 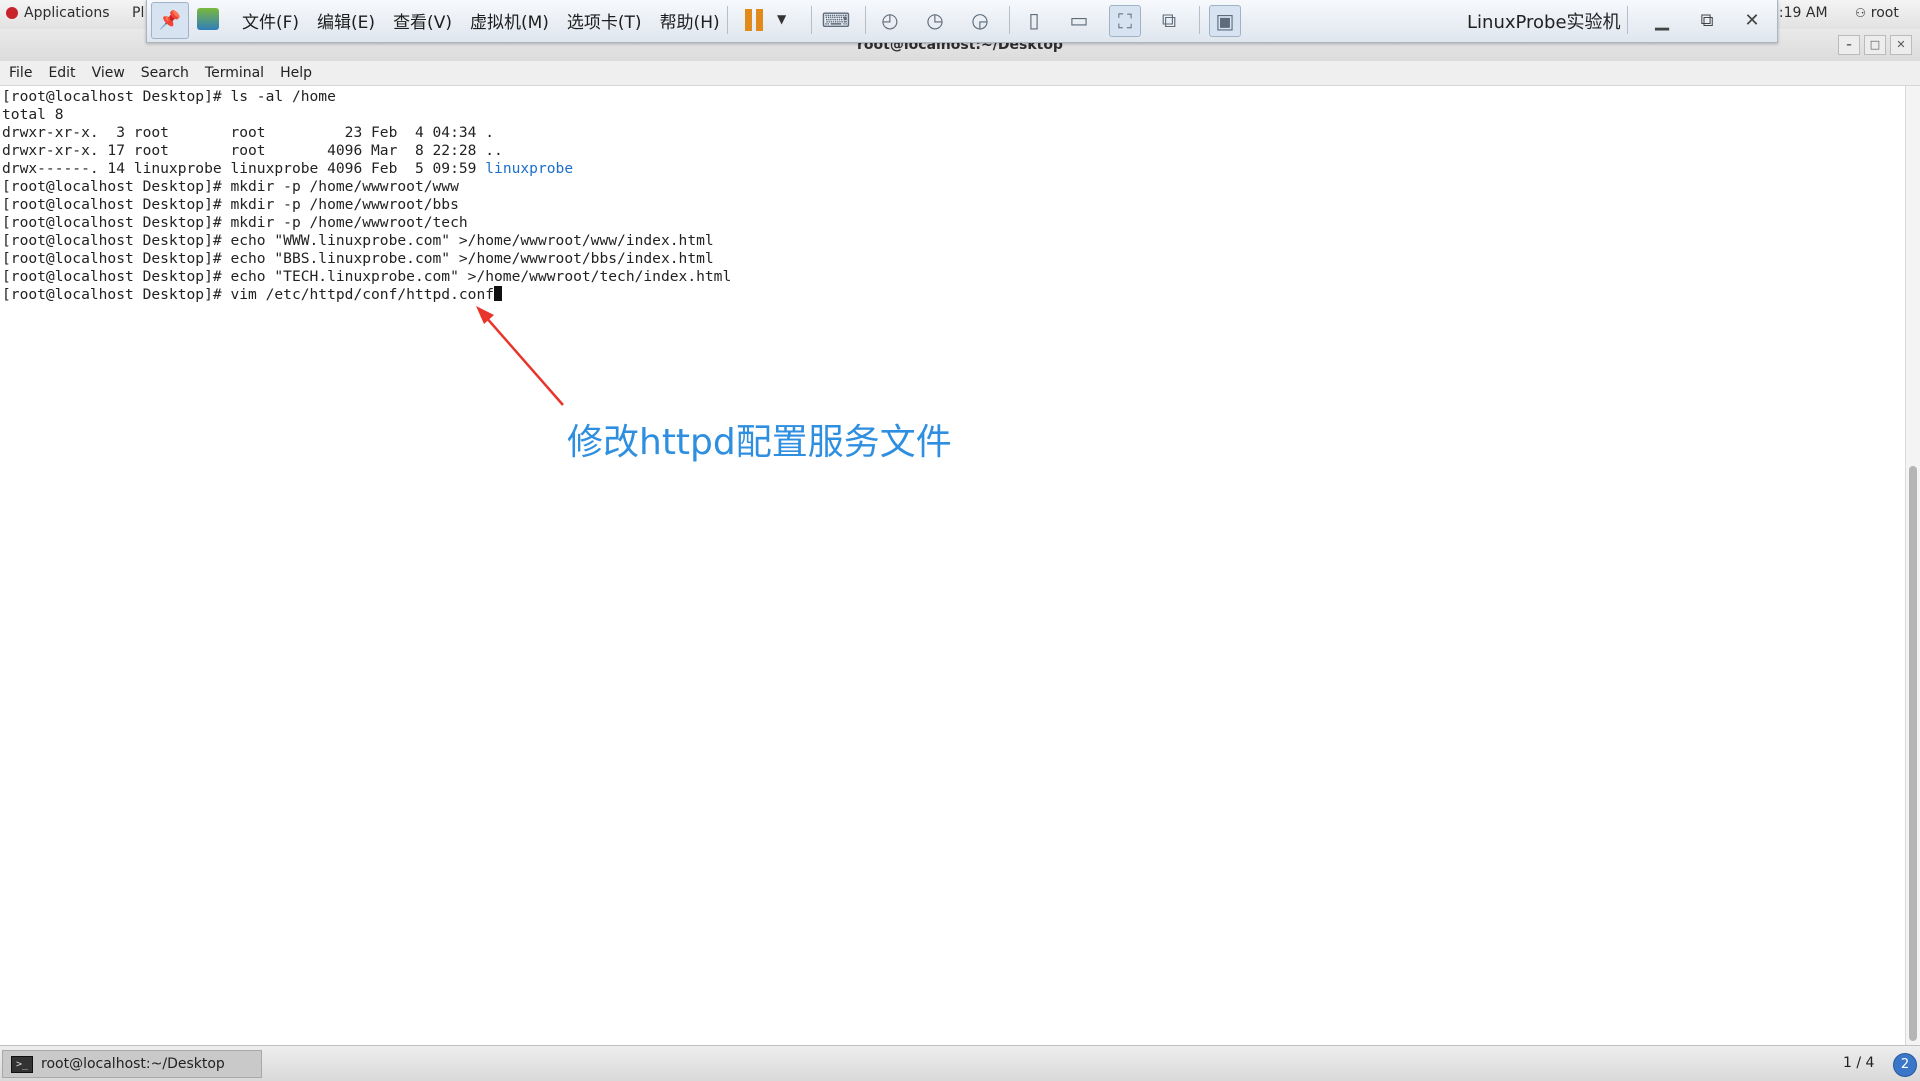 What do you see at coordinates (169, 96) in the screenshot?
I see `terminal-line: [root@localhost Desktop]# ls -al /home` at bounding box center [169, 96].